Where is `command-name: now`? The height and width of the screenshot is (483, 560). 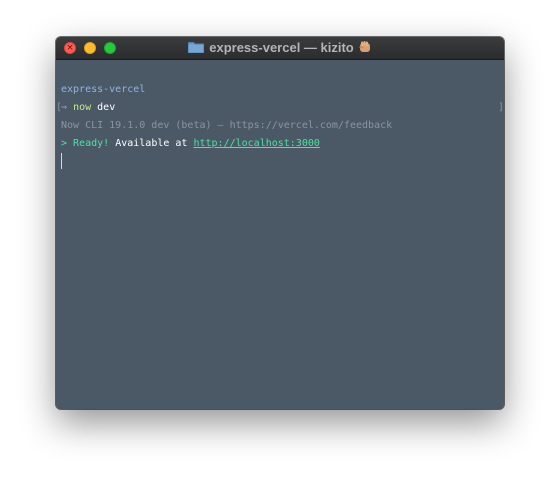
command-name: now is located at coordinates (82, 107).